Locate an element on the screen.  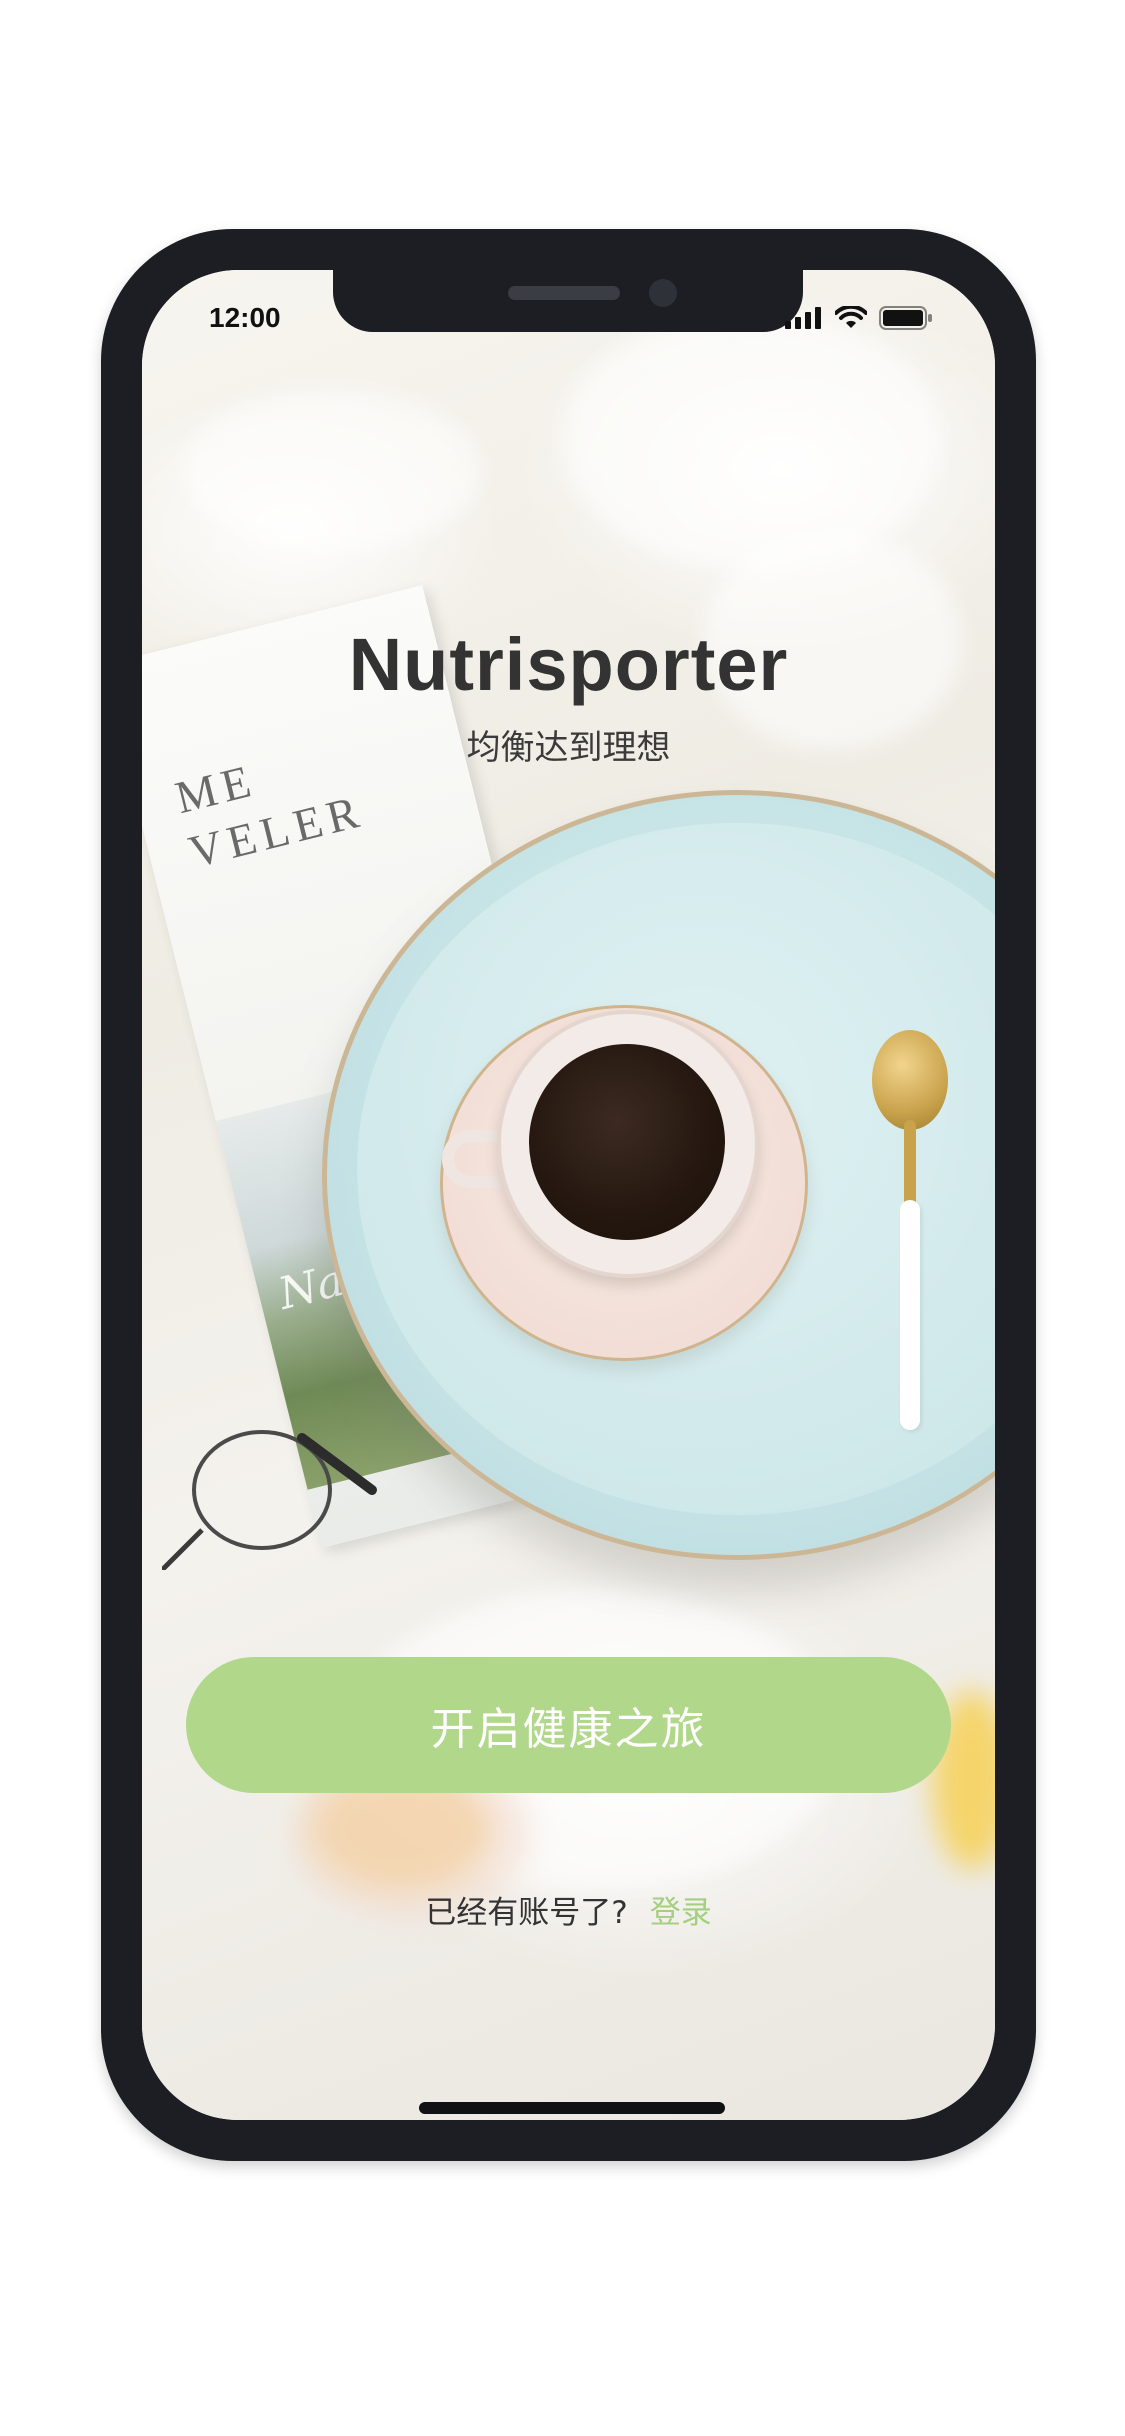
login-prompt: 已经有账号了? is located at coordinates (526, 1913).